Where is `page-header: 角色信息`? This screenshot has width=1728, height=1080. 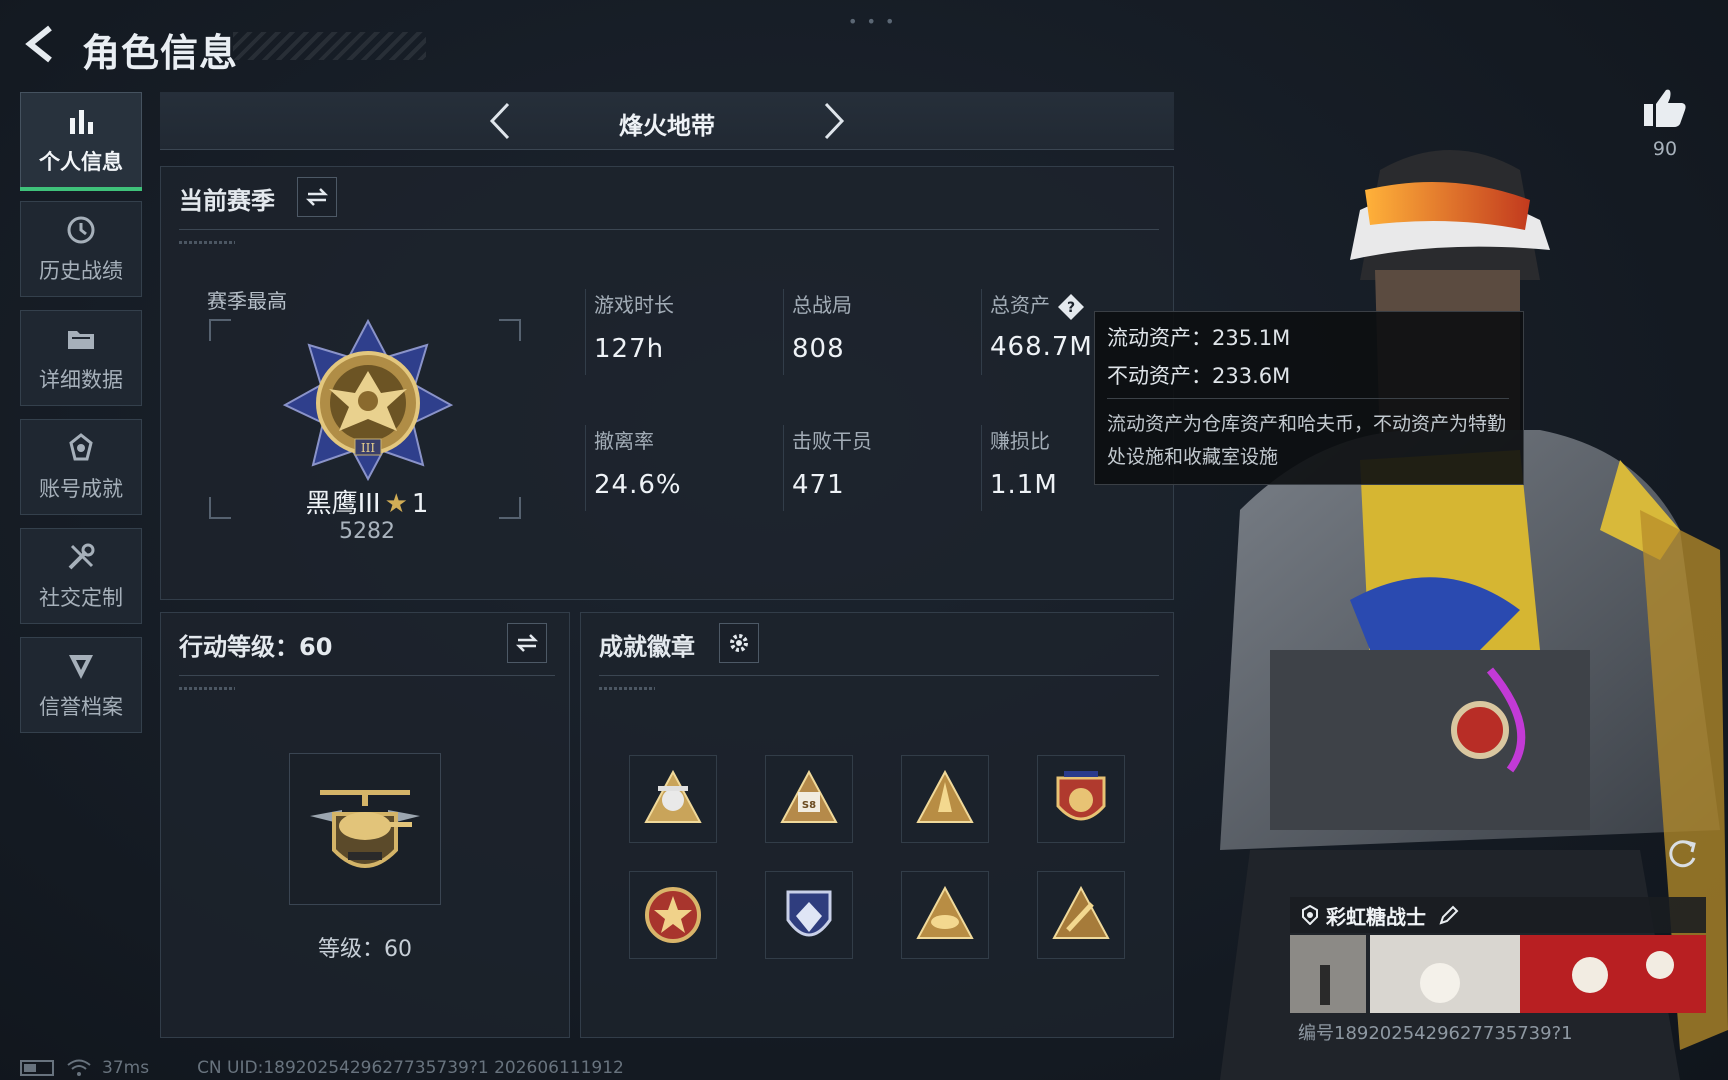
page-header: 角色信息 is located at coordinates (222, 46).